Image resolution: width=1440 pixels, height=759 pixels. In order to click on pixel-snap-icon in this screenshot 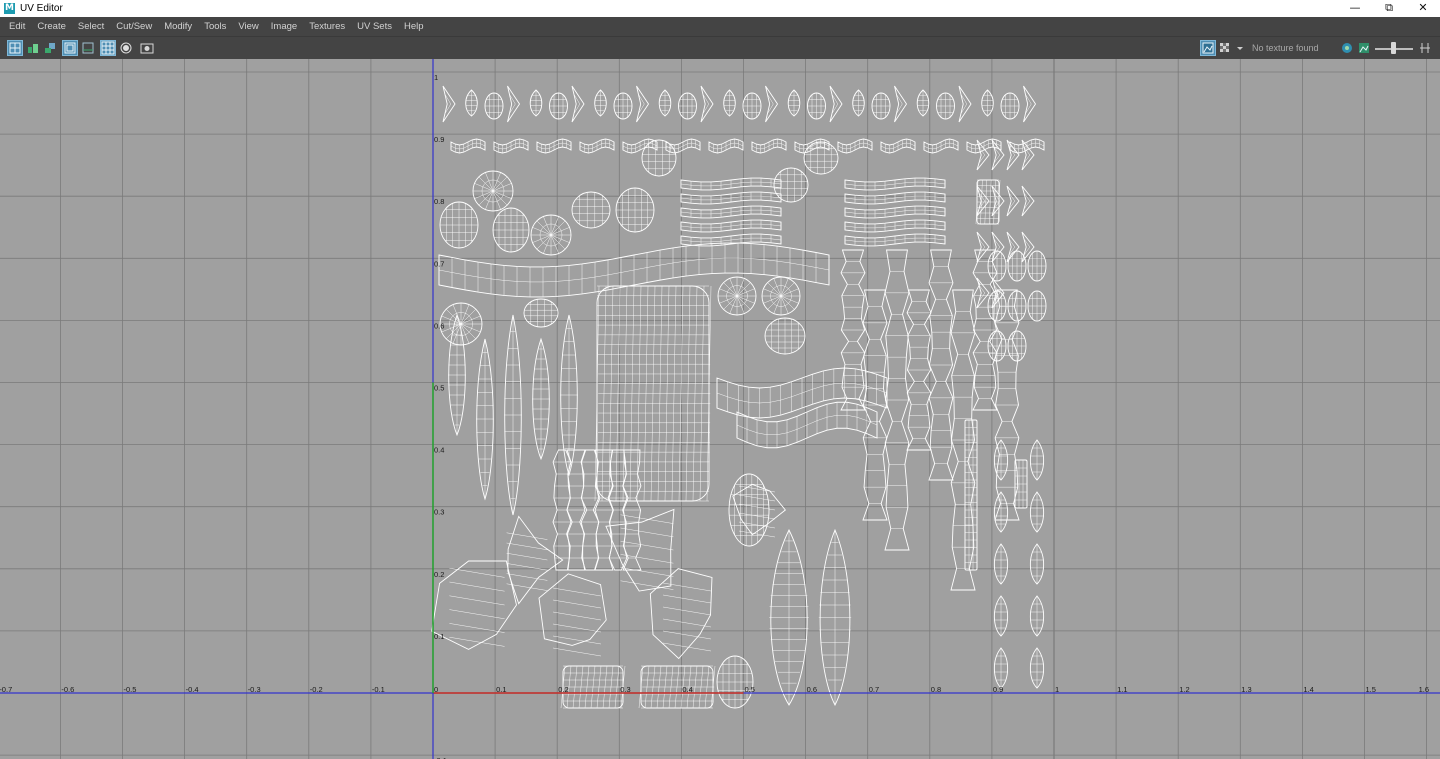, I will do `click(126, 48)`.